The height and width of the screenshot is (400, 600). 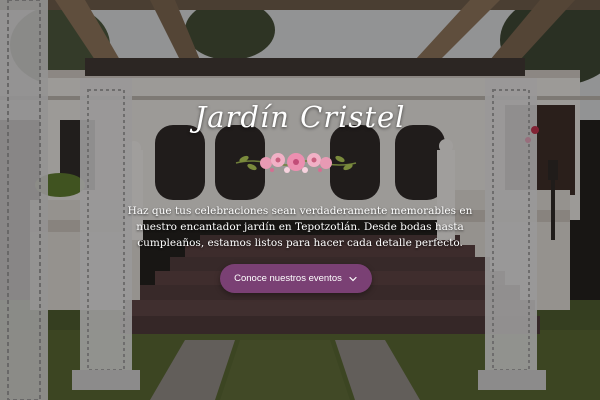 I want to click on chevron-down-icon, so click(x=353, y=278).